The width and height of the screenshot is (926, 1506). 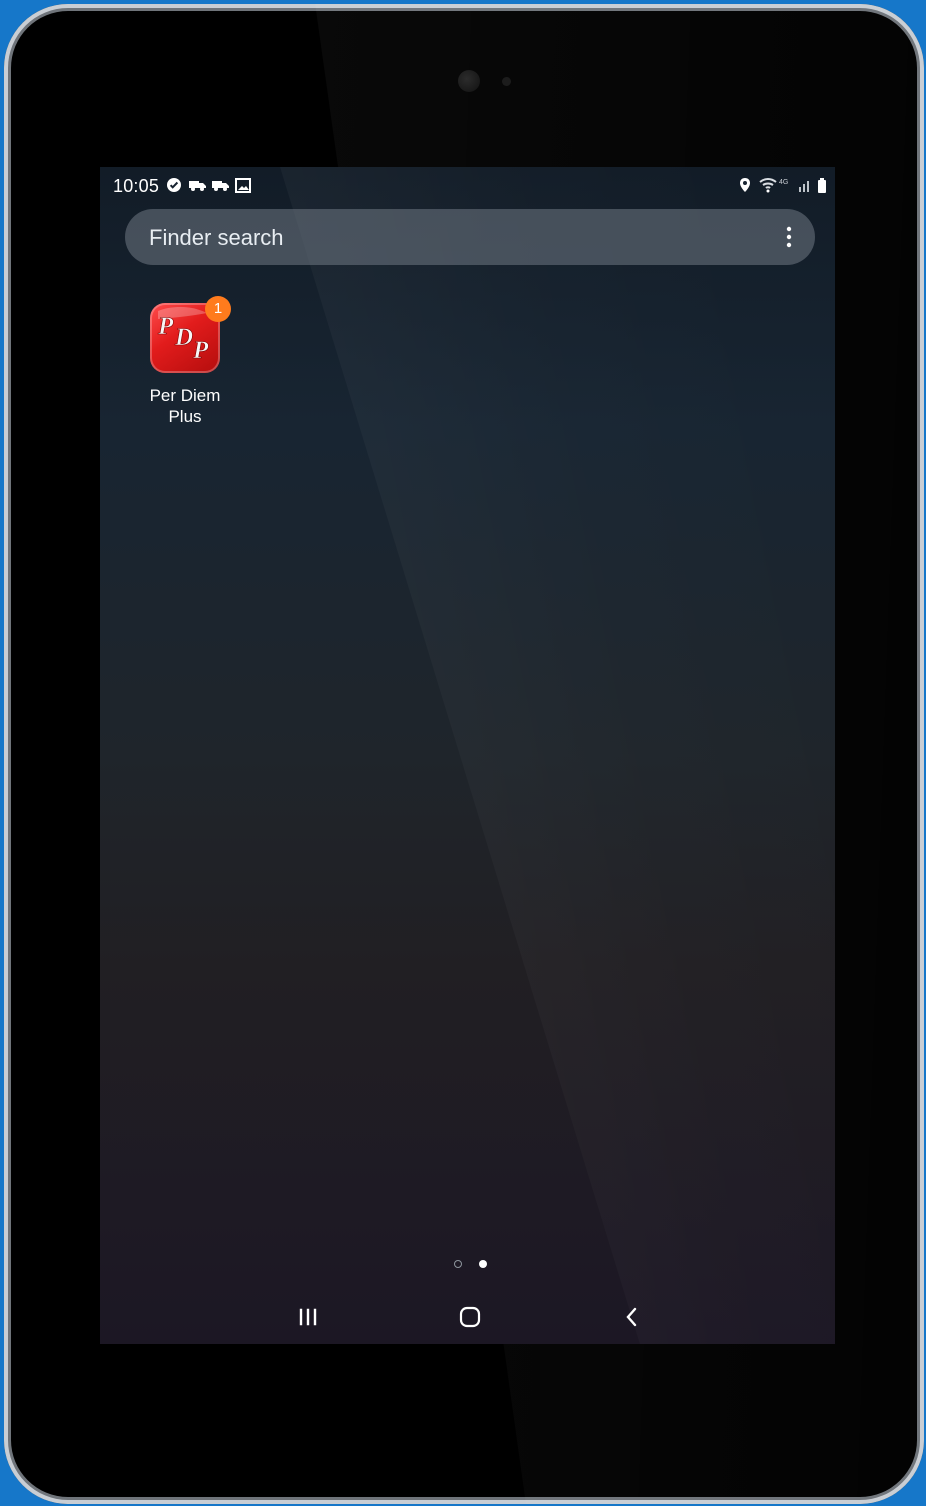 I want to click on back-button, so click(x=632, y=1317).